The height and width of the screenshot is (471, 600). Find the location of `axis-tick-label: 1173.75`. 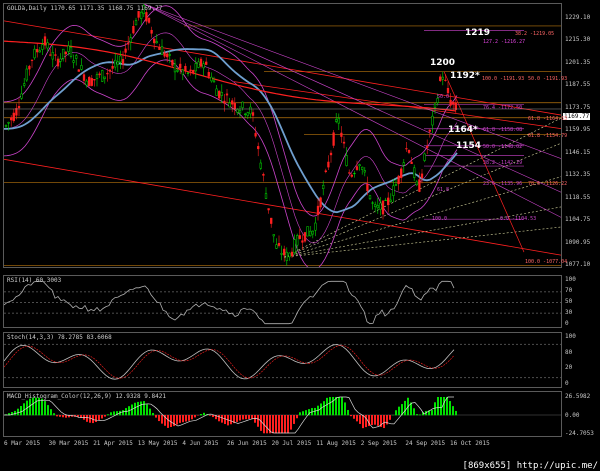

axis-tick-label: 1173.75 is located at coordinates (578, 107).